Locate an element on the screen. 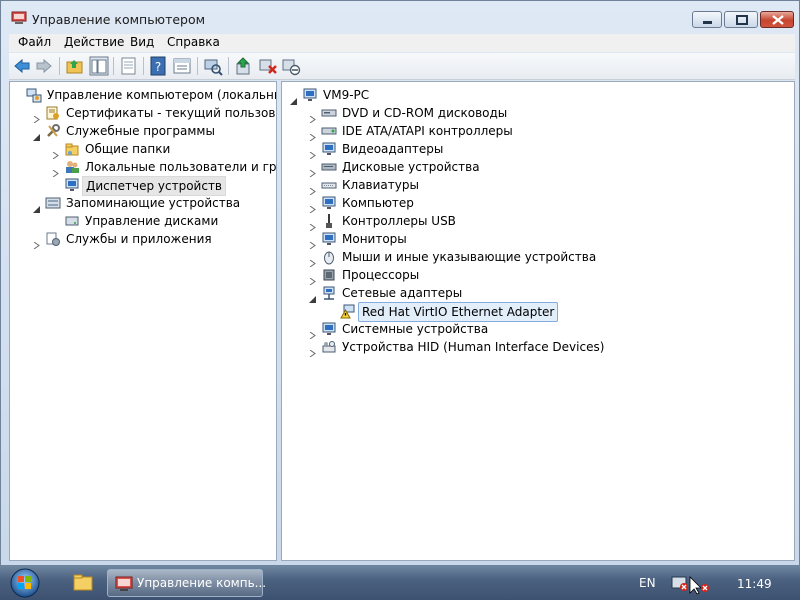 Image resolution: width=800 pixels, height=600 pixels. language-indicator: EN is located at coordinates (647, 583).